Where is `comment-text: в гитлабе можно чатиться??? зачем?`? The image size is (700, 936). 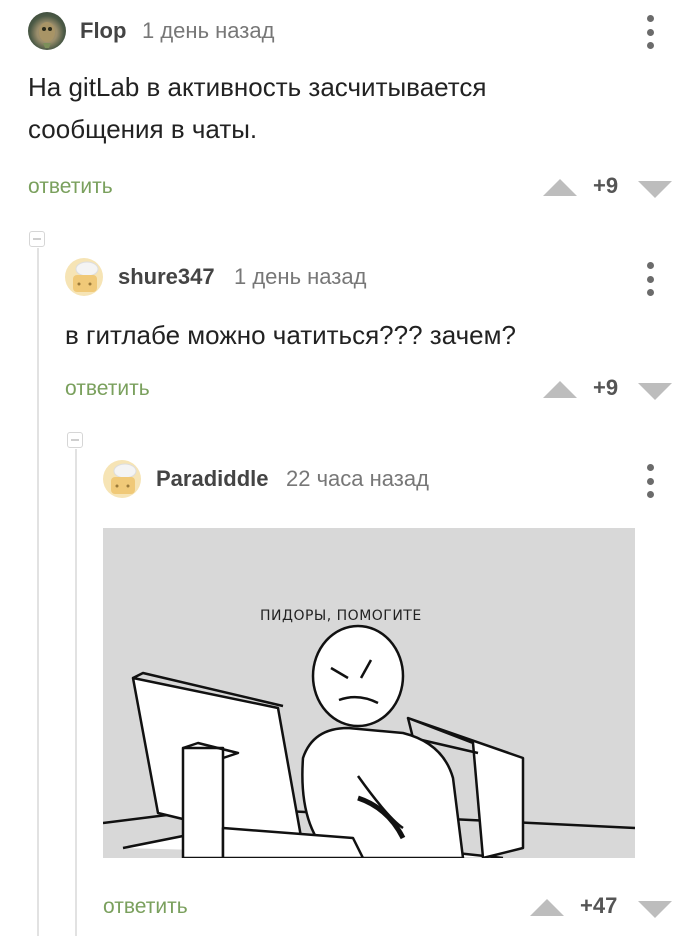 comment-text: в гитлабе можно чатиться??? зачем? is located at coordinates (290, 335).